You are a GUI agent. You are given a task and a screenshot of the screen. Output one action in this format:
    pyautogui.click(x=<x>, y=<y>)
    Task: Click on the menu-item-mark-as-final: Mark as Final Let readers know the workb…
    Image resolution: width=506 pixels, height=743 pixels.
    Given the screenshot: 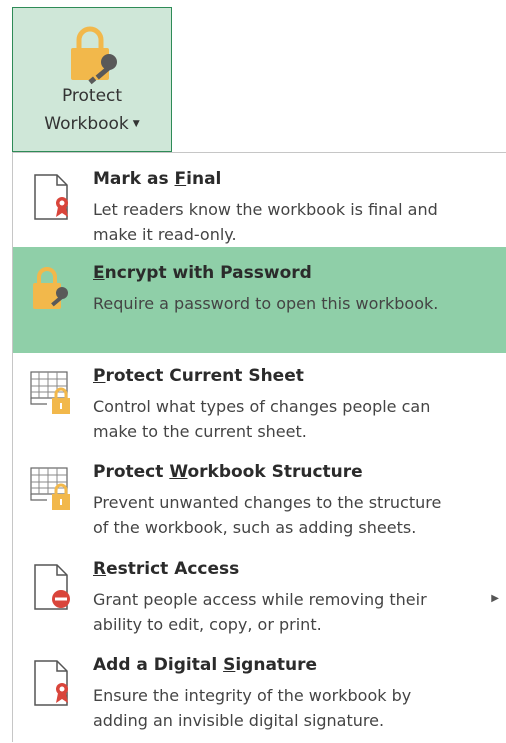 What is the action you would take?
    pyautogui.click(x=259, y=209)
    